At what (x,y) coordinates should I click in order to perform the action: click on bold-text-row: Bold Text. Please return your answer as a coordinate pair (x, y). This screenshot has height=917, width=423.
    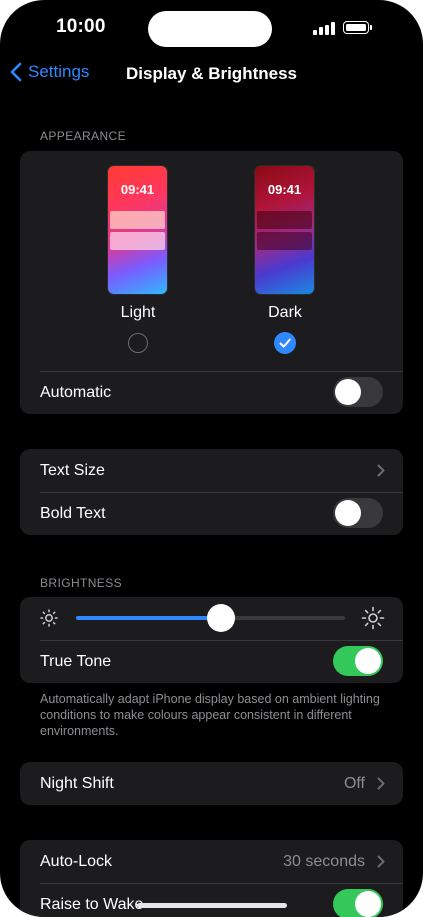
    Looking at the image, I should click on (211, 513).